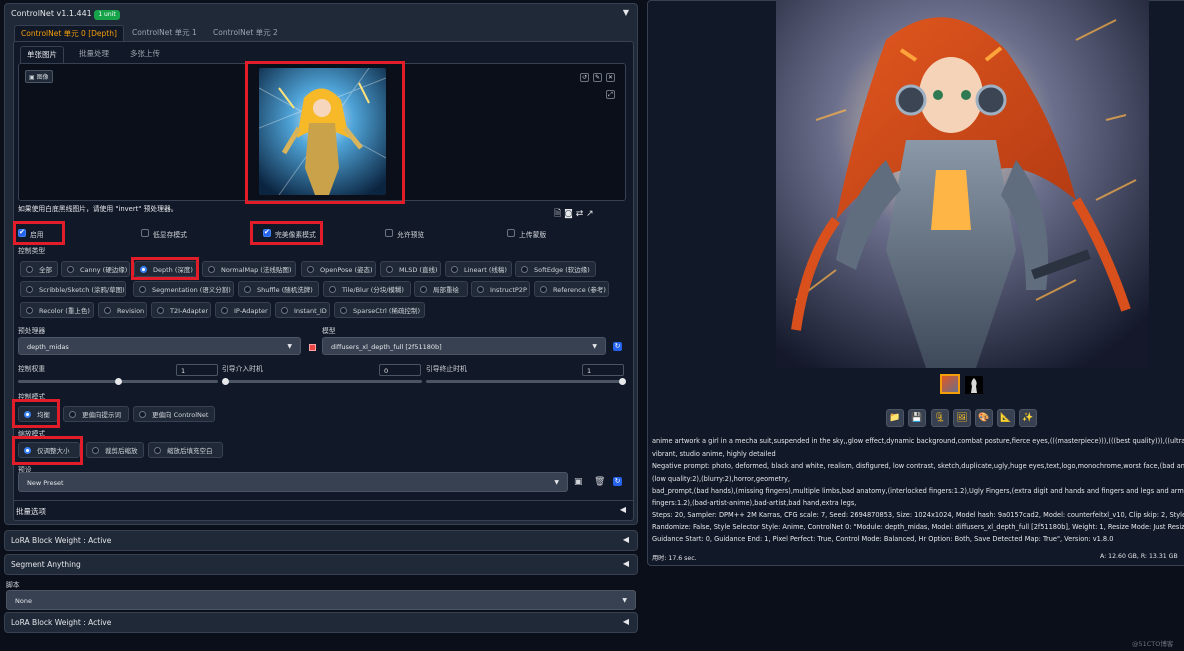  What do you see at coordinates (321, 622) in the screenshot?
I see `lora-block-weight-accordion-2: LoRA Block Weight : Active ◀` at bounding box center [321, 622].